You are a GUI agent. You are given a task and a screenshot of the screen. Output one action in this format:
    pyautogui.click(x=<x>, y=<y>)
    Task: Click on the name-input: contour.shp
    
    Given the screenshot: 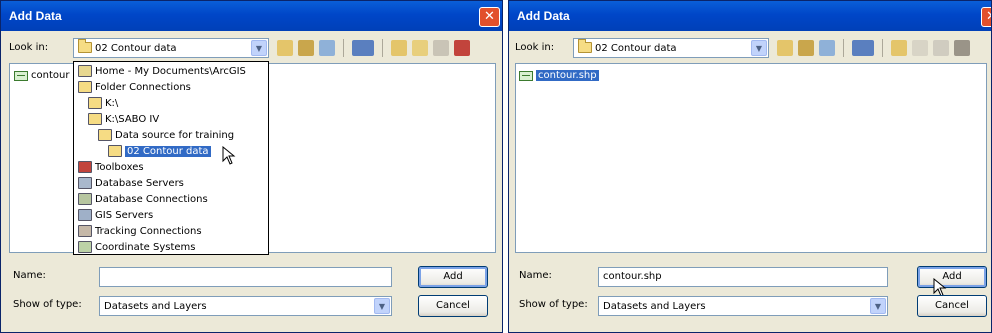 What is the action you would take?
    pyautogui.click(x=743, y=277)
    